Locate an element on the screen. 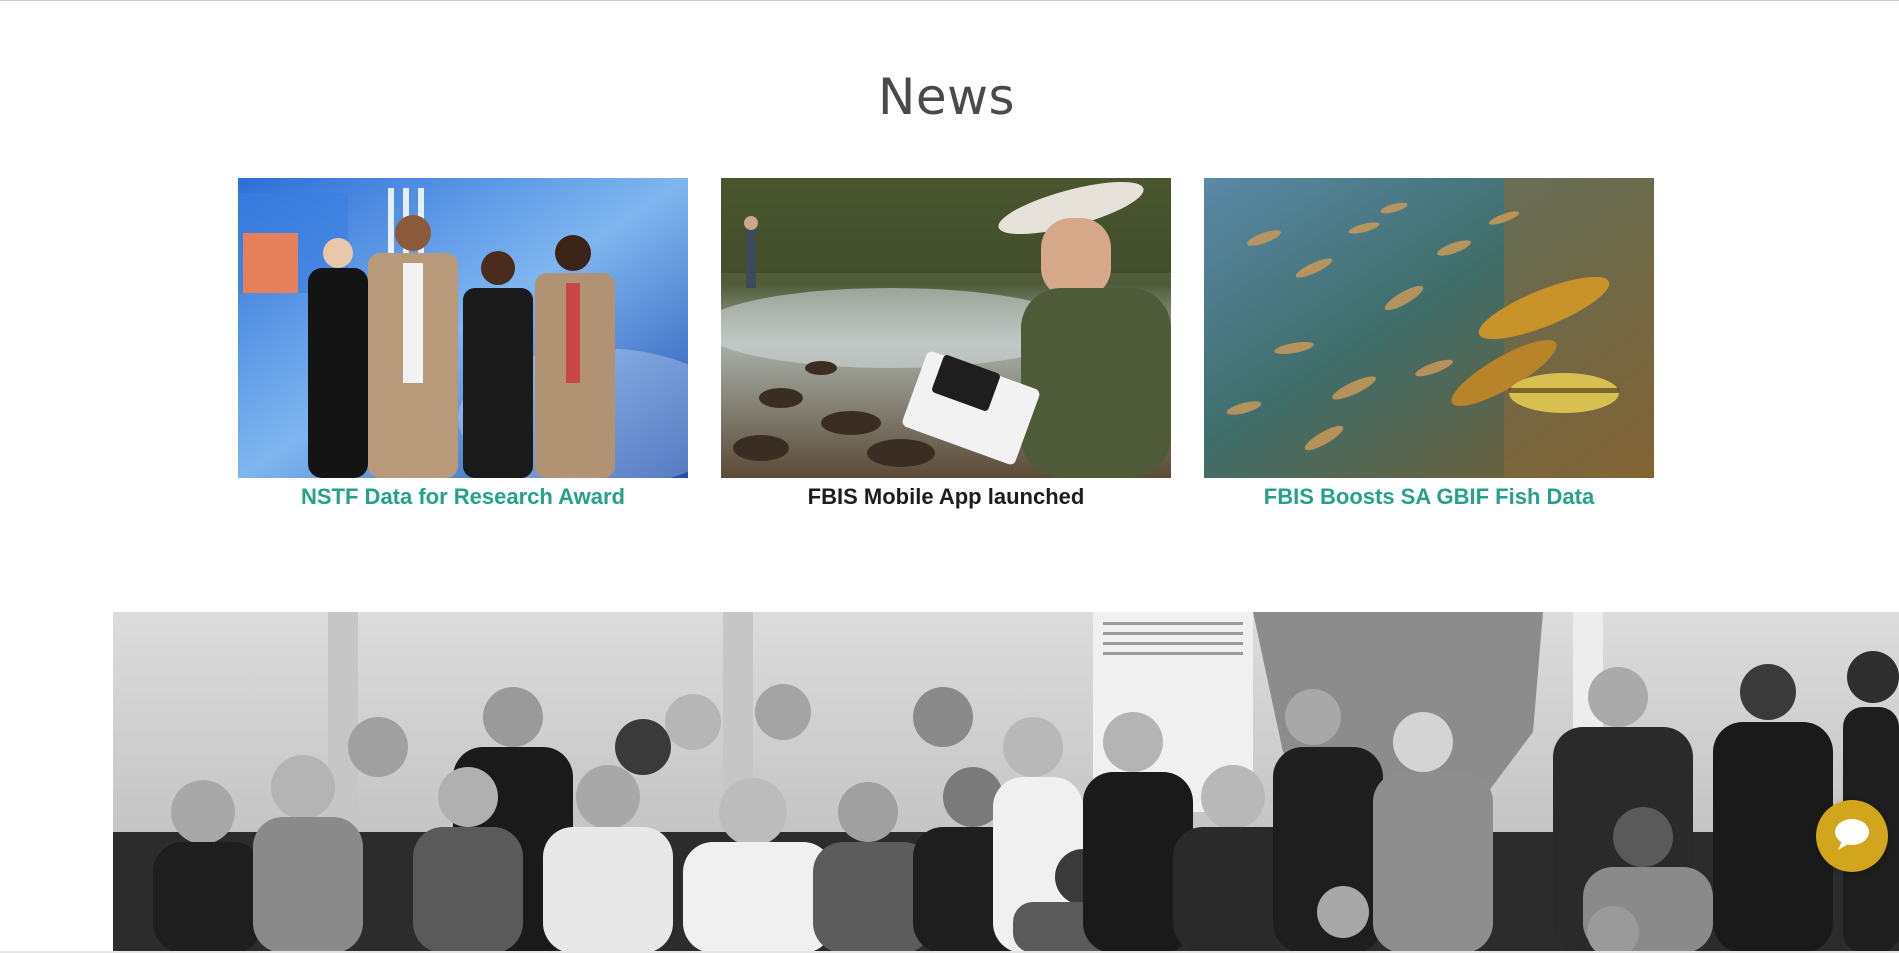 This screenshot has width=1899, height=953. news-card-mobile-app: FBIS Mobile App launched is located at coordinates (946, 344).